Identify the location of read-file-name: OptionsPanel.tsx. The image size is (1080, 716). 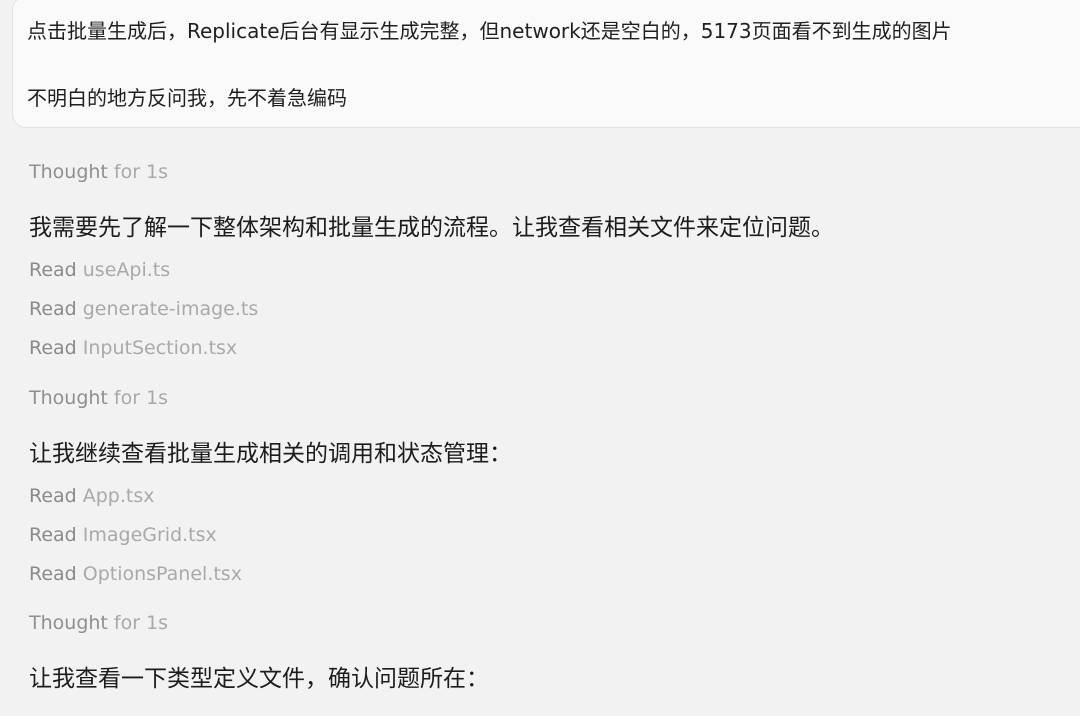
(162, 574).